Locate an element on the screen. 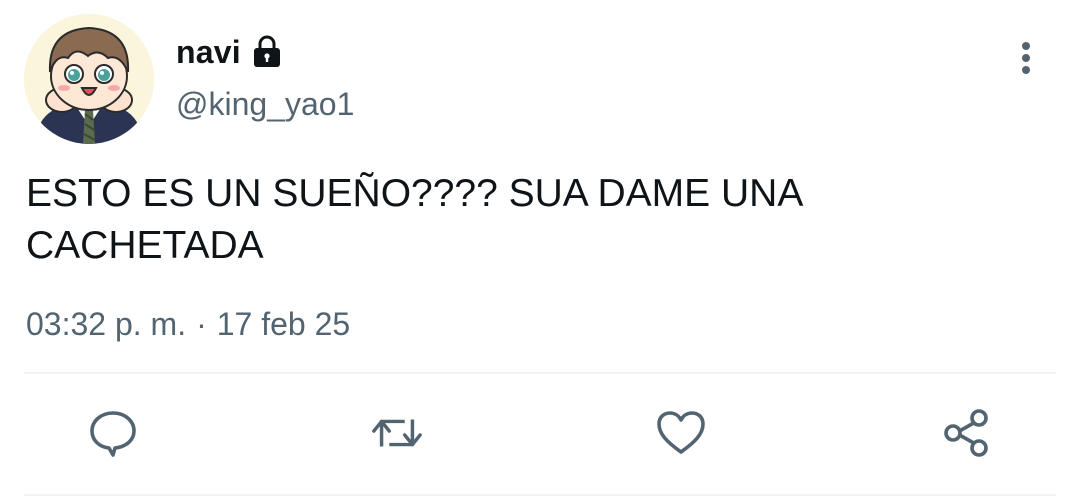 The width and height of the screenshot is (1080, 502). retweet-button is located at coordinates (397, 433).